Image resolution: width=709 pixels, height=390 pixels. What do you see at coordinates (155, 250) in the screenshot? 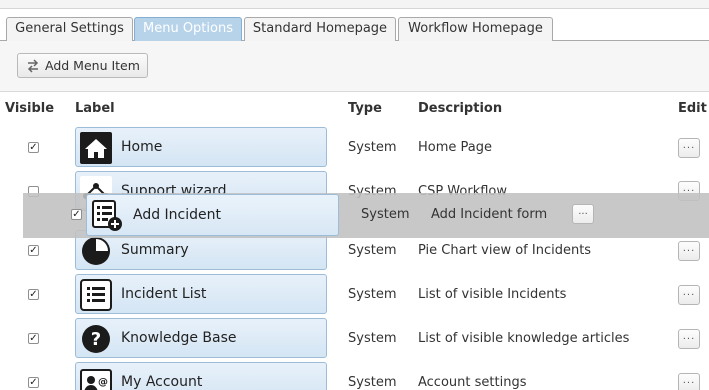
I see `menu-item-label: Summary` at bounding box center [155, 250].